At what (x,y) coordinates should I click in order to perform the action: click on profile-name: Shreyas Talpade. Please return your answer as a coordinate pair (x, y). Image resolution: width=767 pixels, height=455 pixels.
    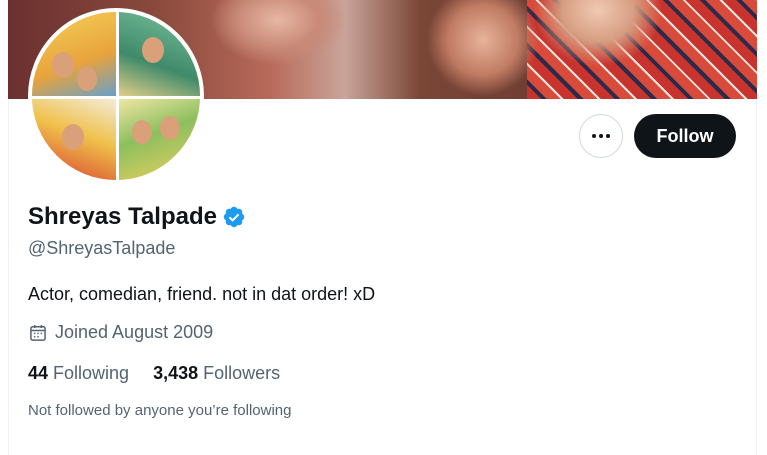
    Looking at the image, I should click on (122, 216).